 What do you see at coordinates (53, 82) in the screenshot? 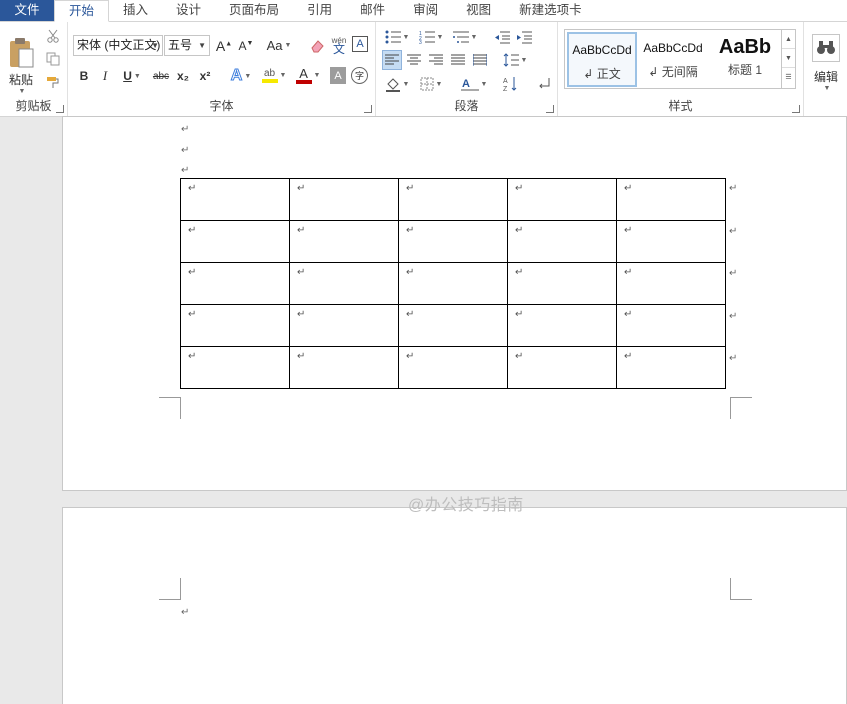
I see `format-painter-button` at bounding box center [53, 82].